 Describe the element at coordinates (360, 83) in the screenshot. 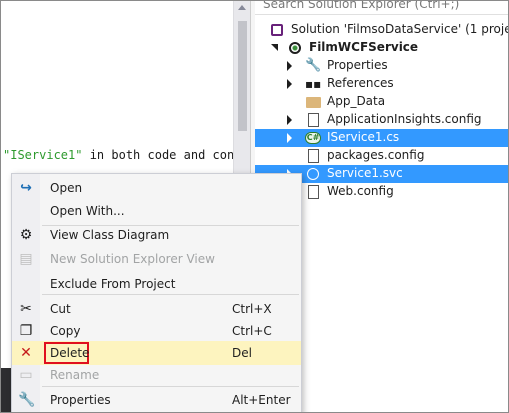

I see `tree-item-label: References` at that location.